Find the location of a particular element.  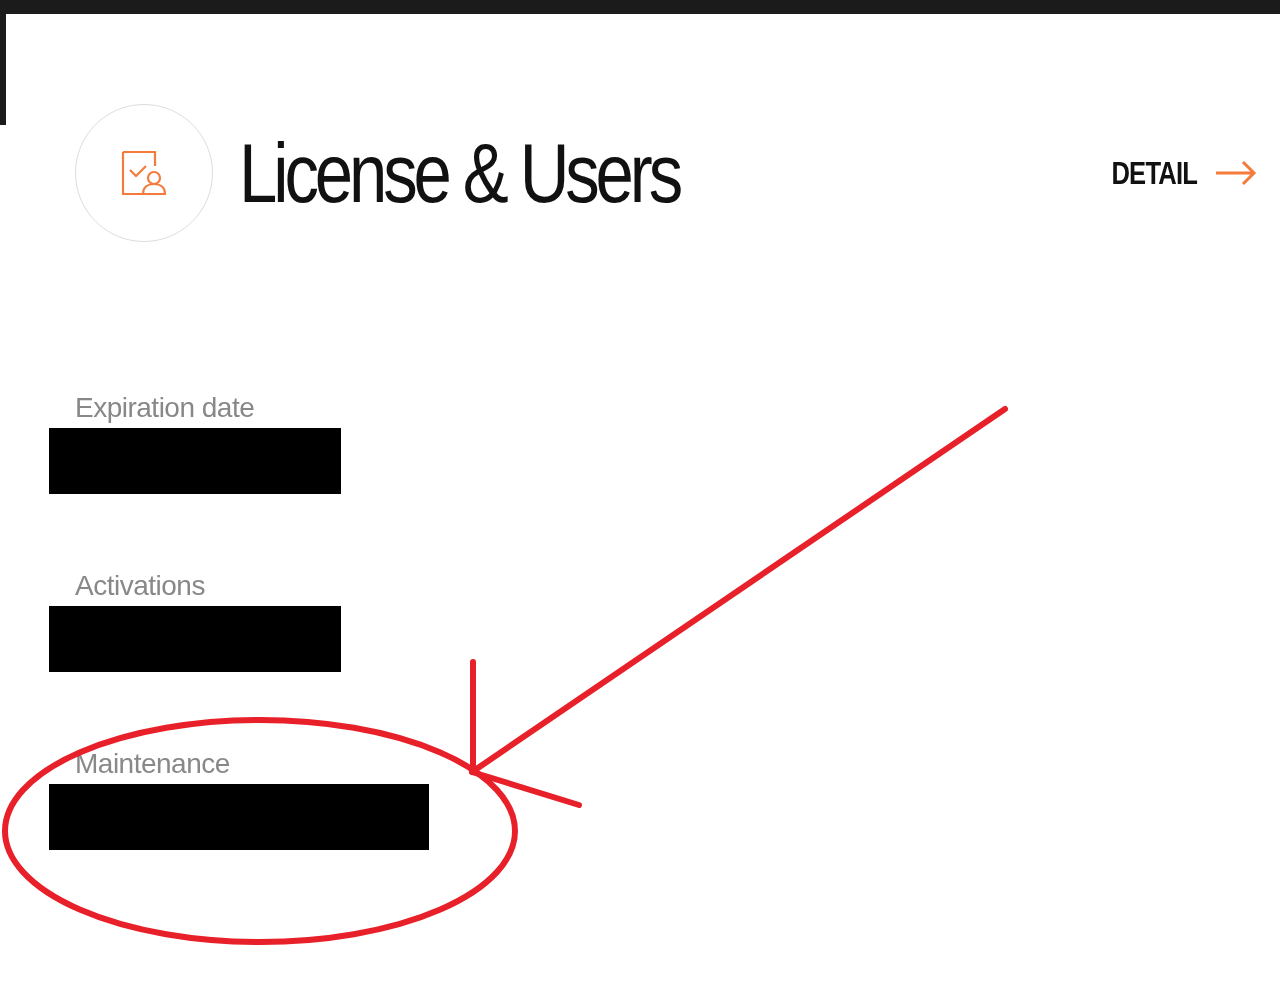

field-label: Maintenance is located at coordinates (152, 764).